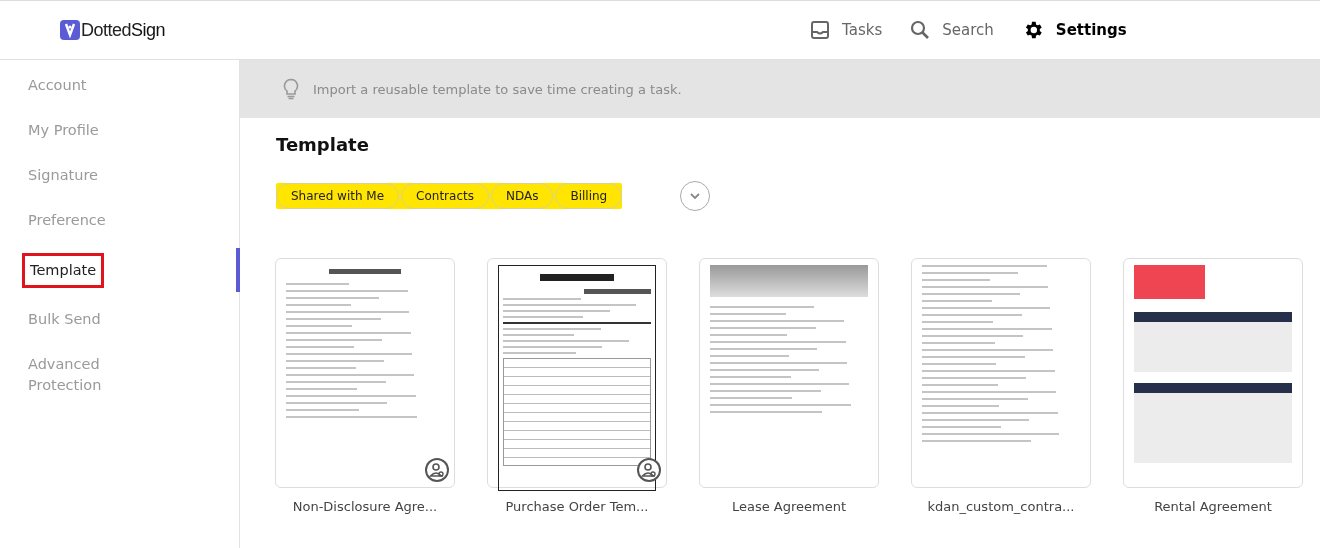  I want to click on search-icon, so click(920, 30).